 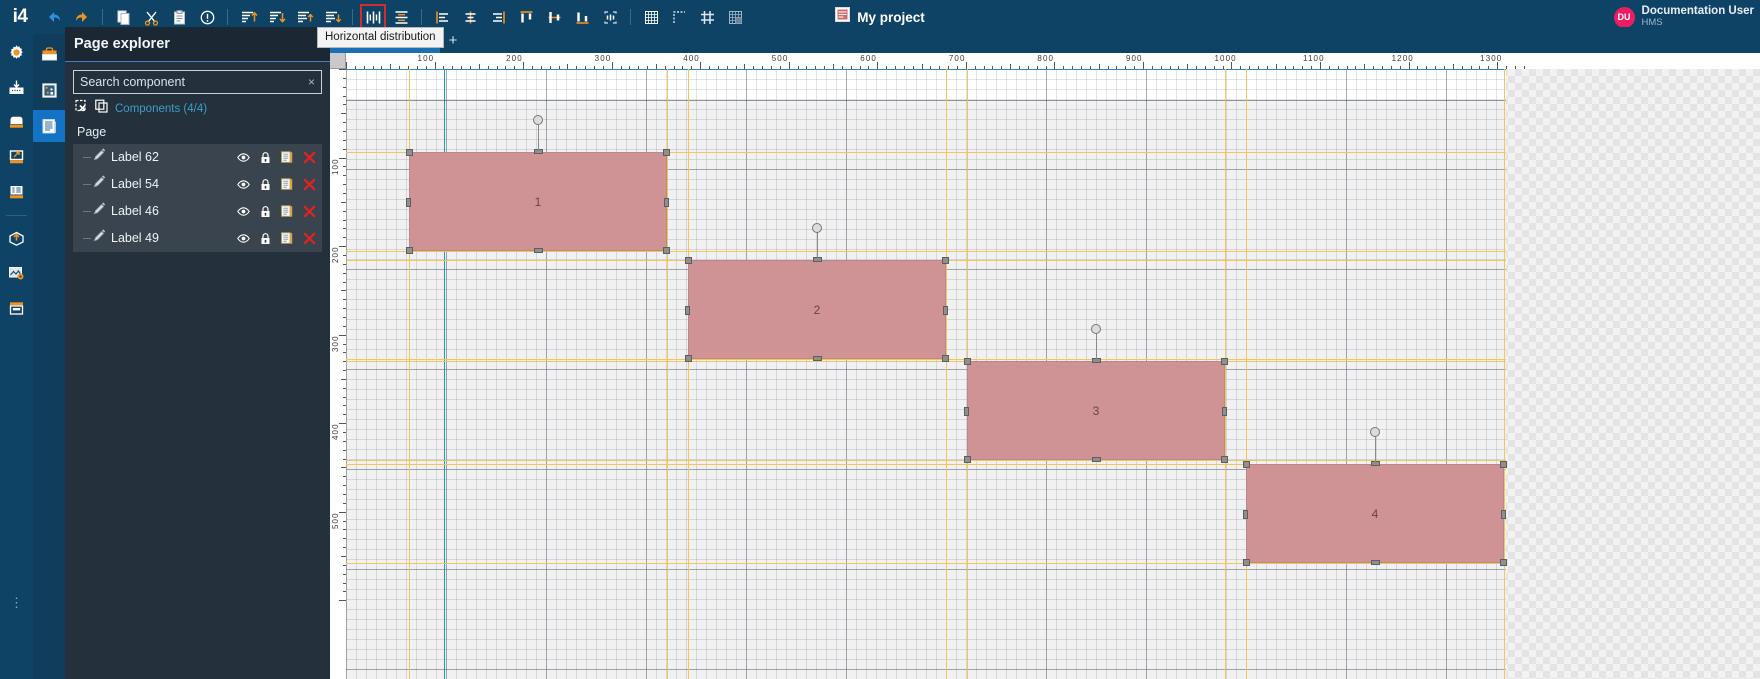 I want to click on sidebar-item-device, so click(x=16, y=122).